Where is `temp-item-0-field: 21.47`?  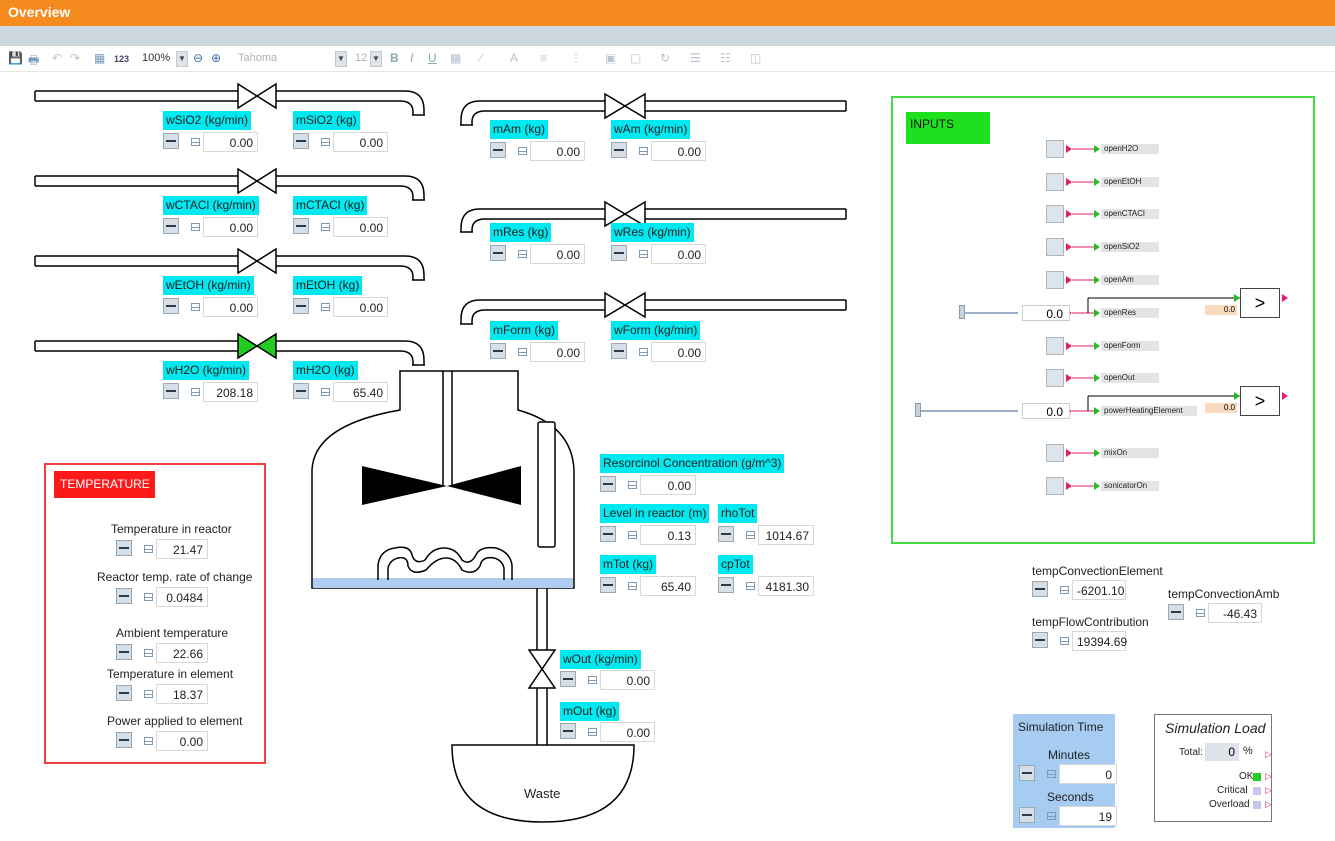
temp-item-0-field: 21.47 is located at coordinates (162, 549).